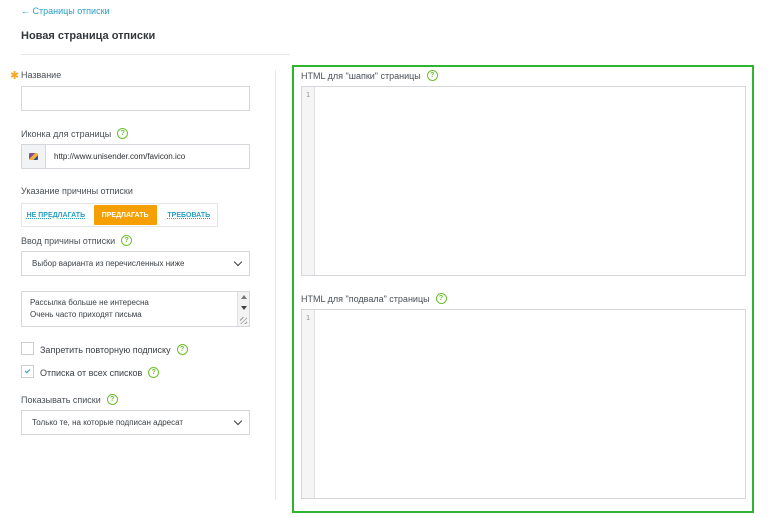  Describe the element at coordinates (27, 371) in the screenshot. I see `unsubscribe-all-checkbox` at that location.